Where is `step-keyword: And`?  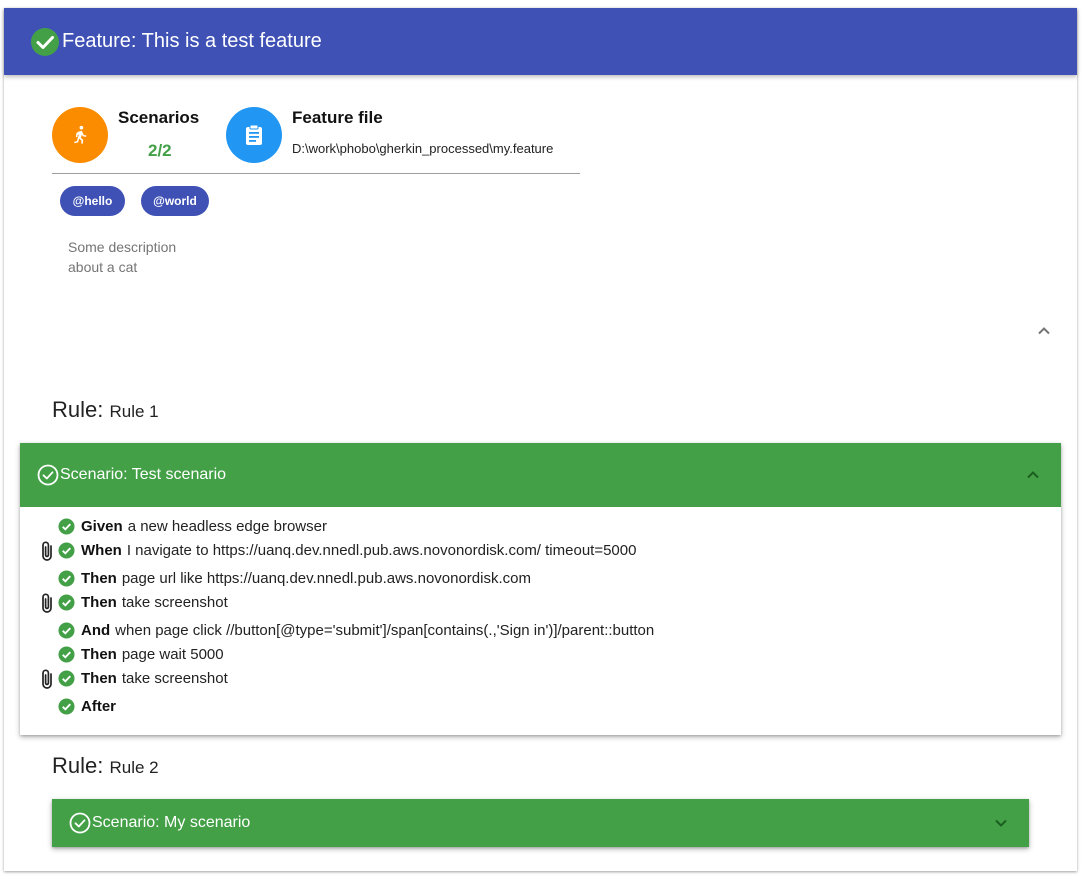 step-keyword: And is located at coordinates (96, 630).